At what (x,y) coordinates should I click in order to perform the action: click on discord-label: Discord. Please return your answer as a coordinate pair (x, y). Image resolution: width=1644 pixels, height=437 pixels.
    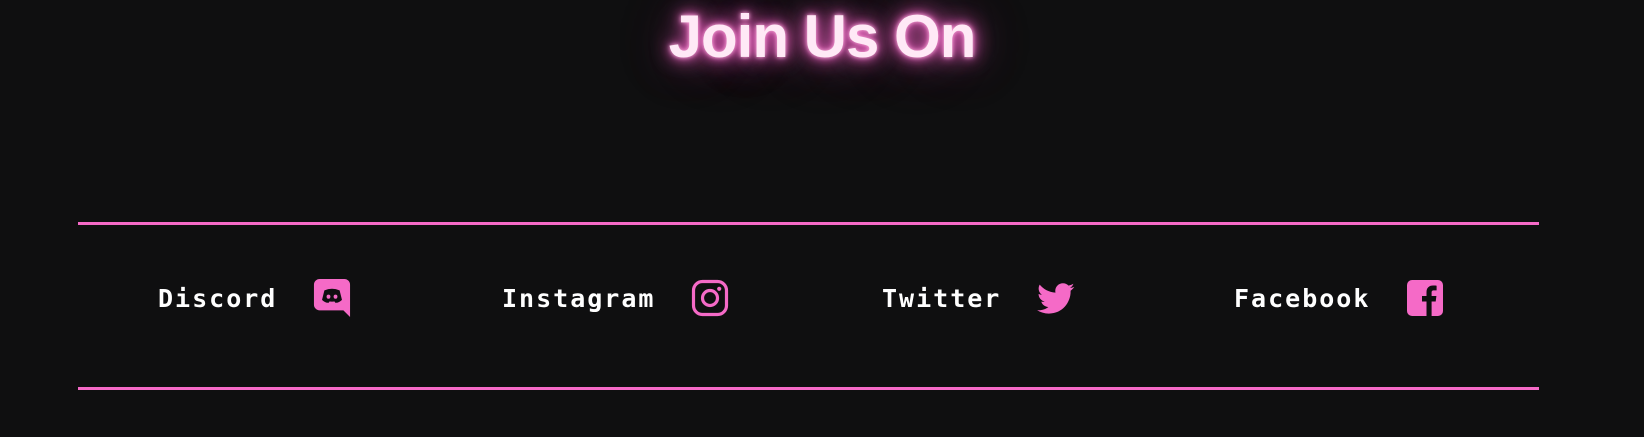
    Looking at the image, I should click on (218, 298).